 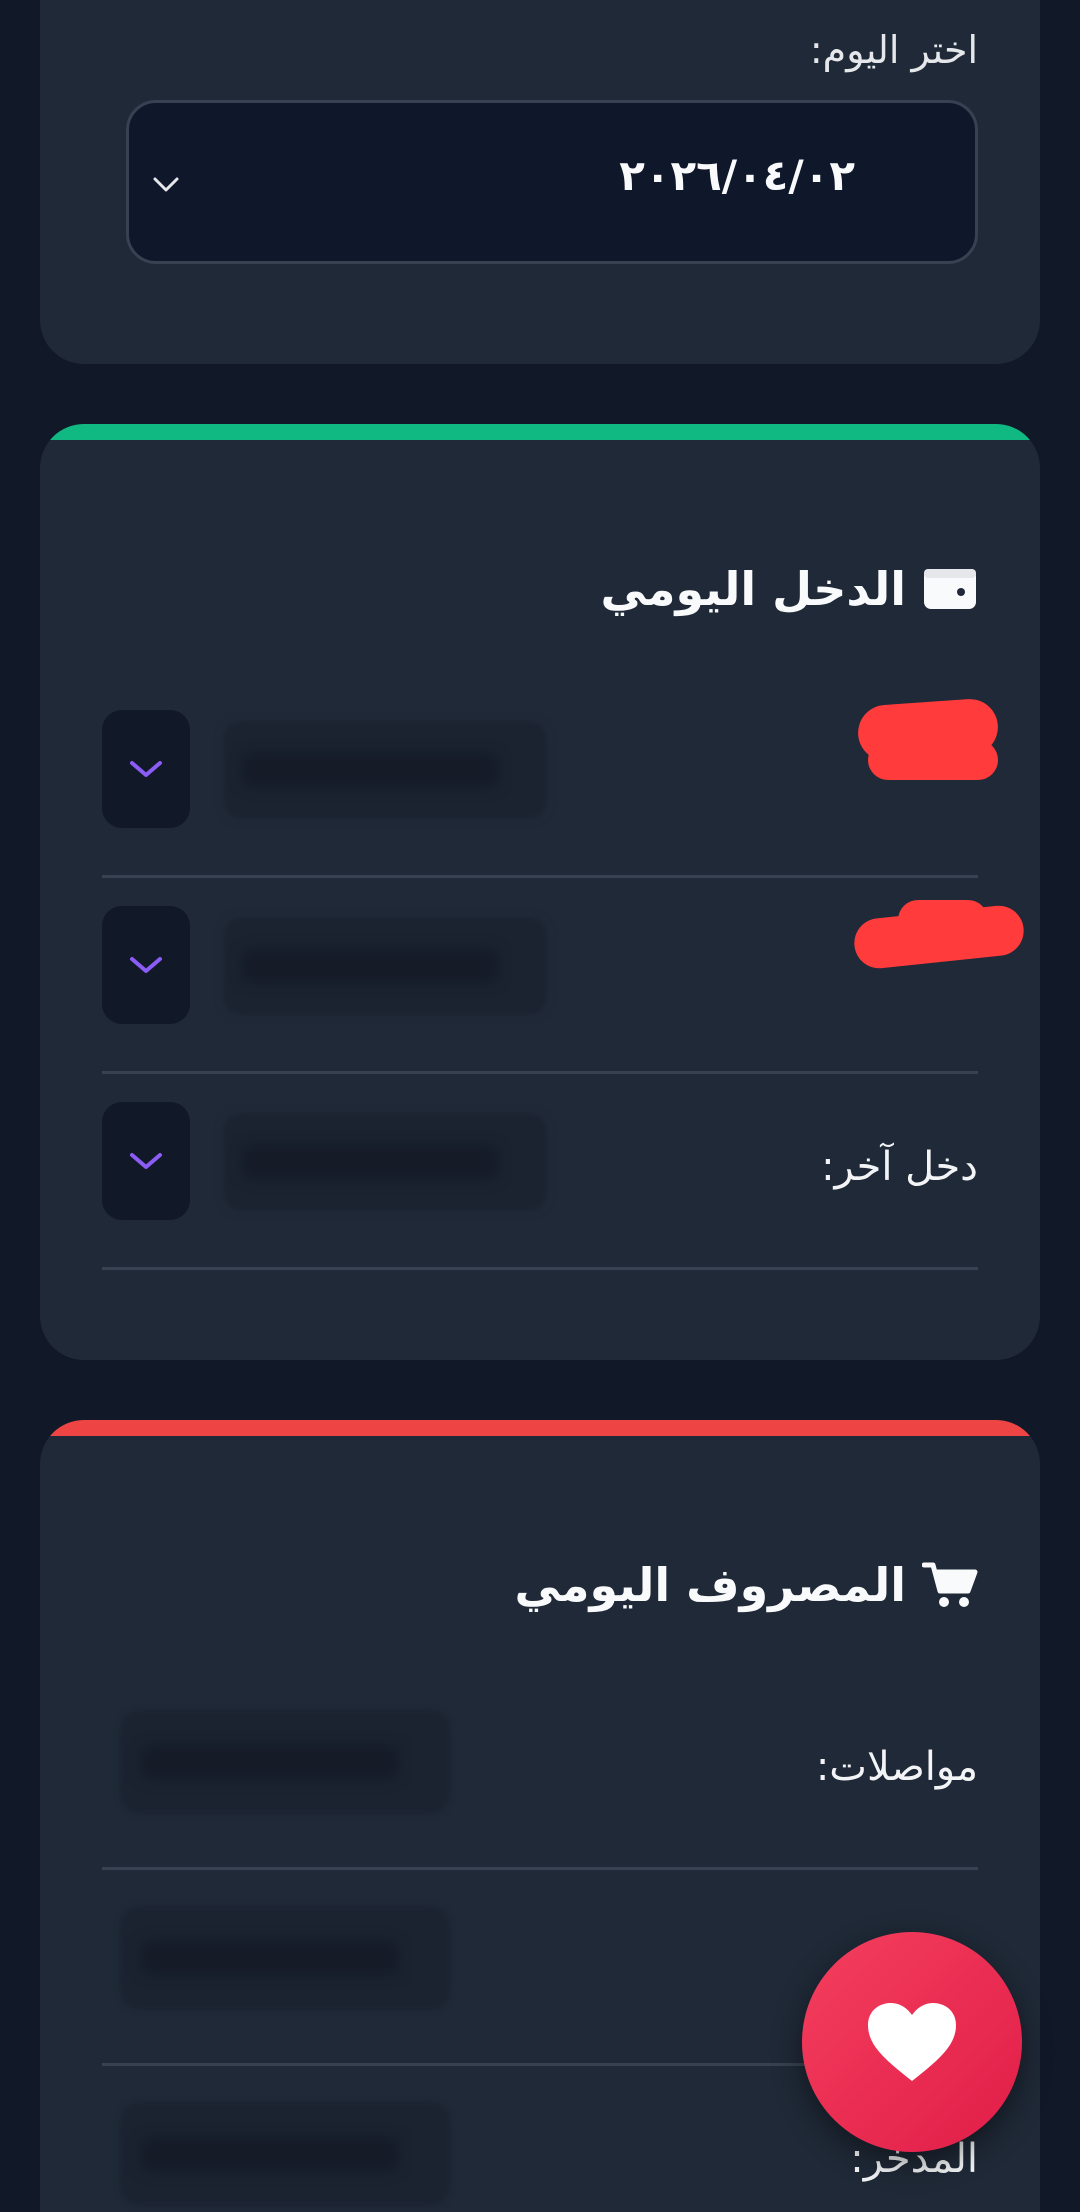 I want to click on heart-icon, so click(x=912, y=2042).